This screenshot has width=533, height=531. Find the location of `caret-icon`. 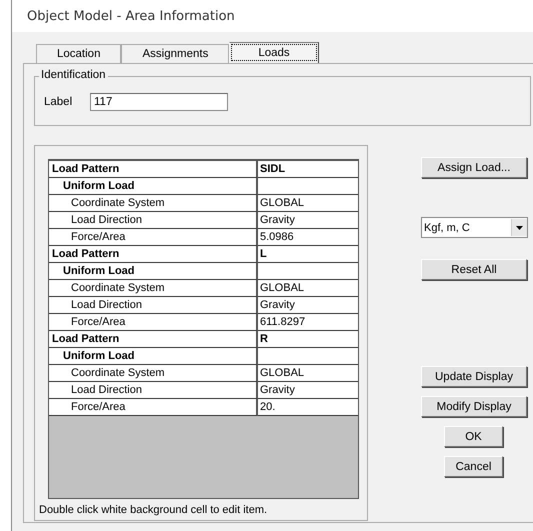

caret-icon is located at coordinates (519, 228).